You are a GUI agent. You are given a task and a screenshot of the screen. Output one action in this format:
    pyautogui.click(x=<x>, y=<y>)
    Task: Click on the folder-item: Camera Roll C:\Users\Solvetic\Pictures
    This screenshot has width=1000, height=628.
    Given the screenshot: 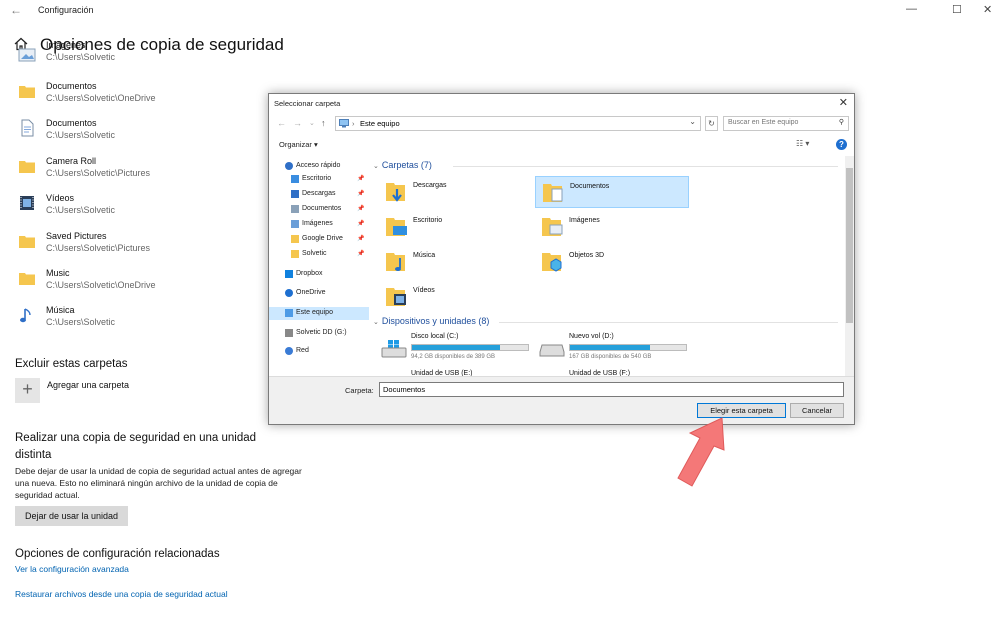 What is the action you would take?
    pyautogui.click(x=138, y=167)
    